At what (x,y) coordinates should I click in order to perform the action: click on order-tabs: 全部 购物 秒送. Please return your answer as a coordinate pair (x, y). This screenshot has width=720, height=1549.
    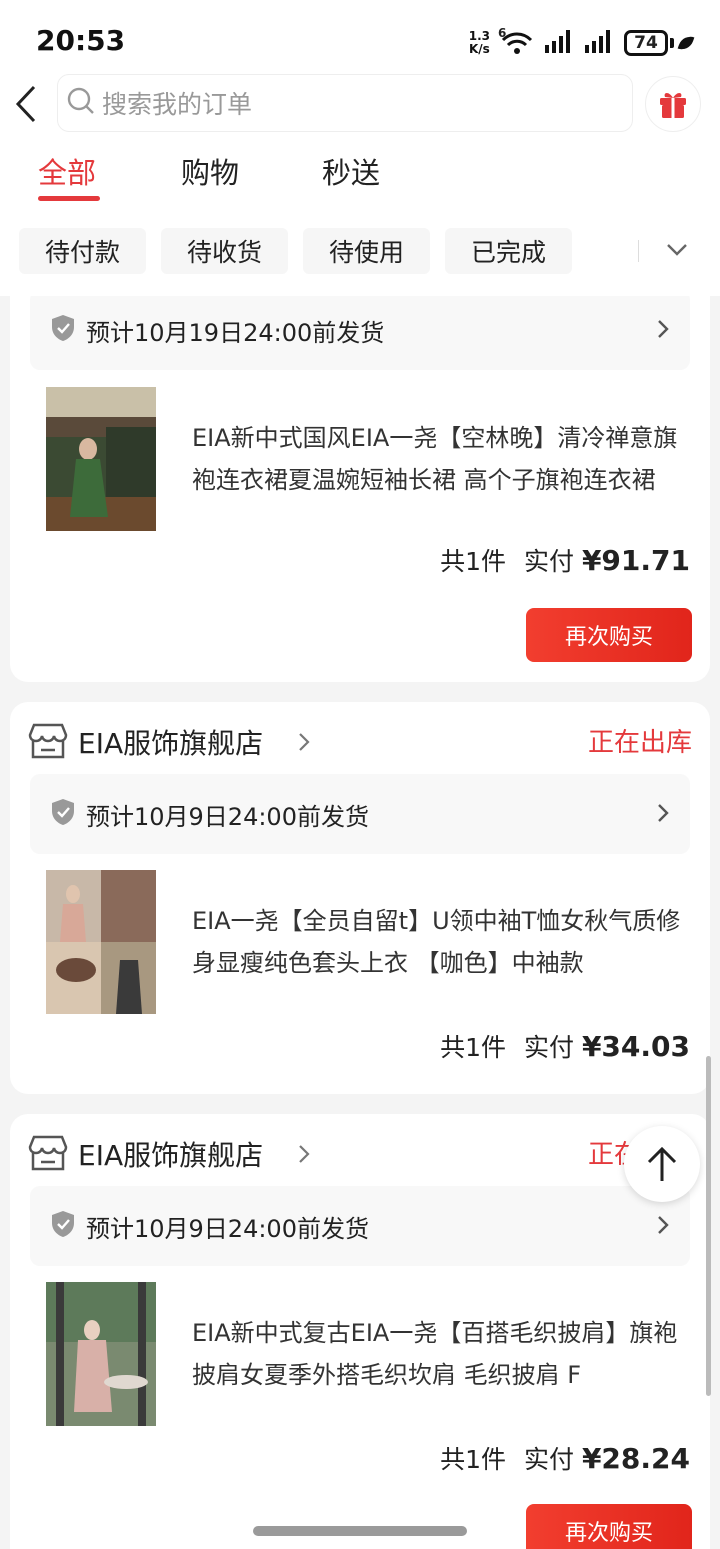
    Looking at the image, I should click on (360, 180).